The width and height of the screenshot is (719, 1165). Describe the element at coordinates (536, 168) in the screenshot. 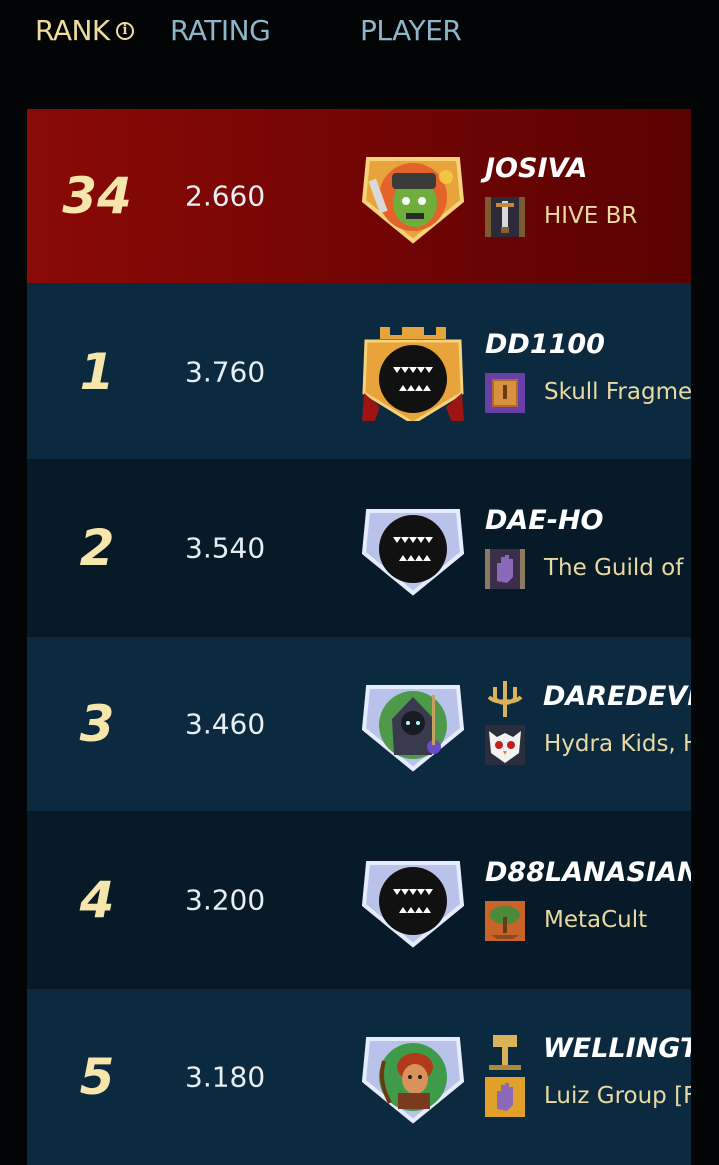

I see `player-name: JOSIVA` at that location.